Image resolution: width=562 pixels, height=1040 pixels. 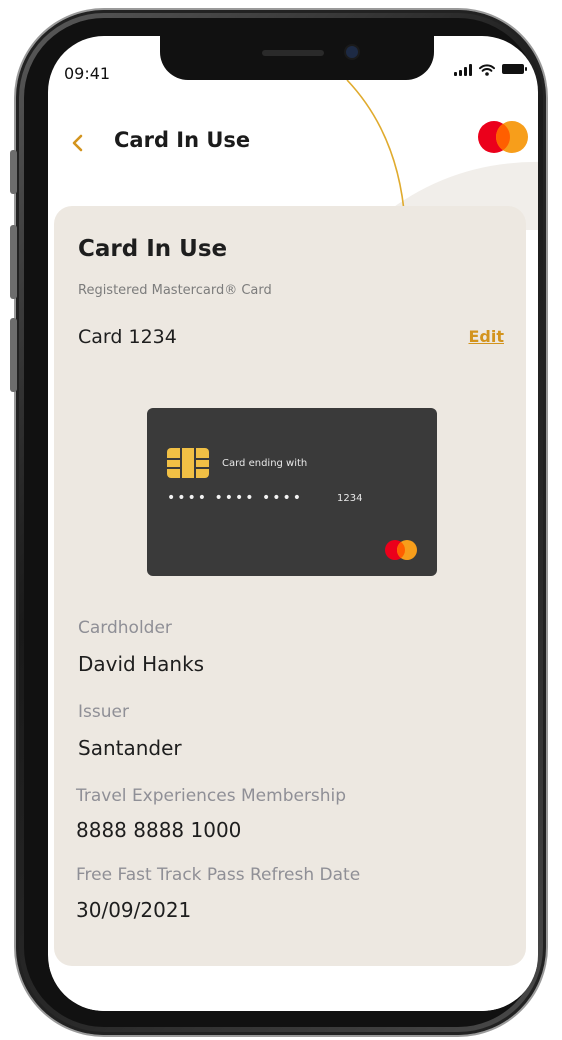 What do you see at coordinates (297, 58) in the screenshot?
I see `notch` at bounding box center [297, 58].